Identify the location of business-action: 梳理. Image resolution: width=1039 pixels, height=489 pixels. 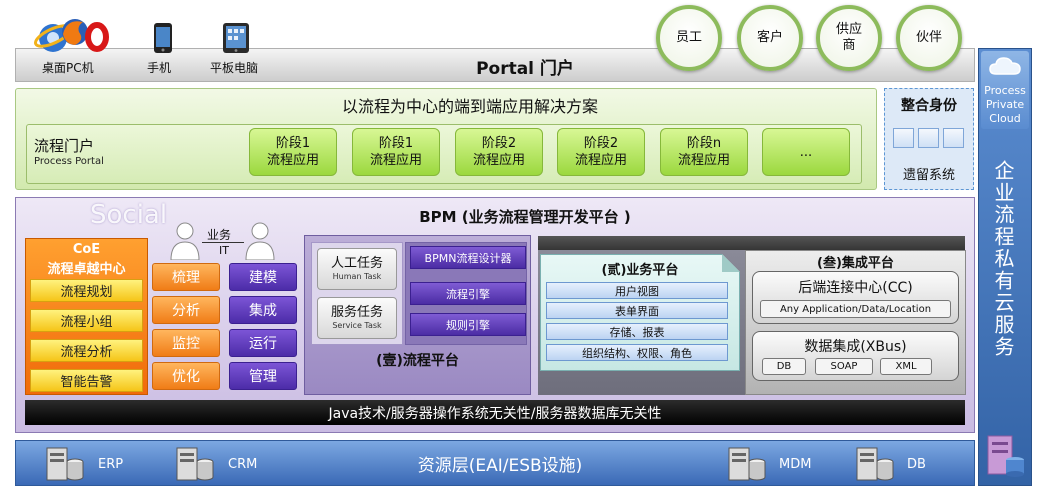
(186, 277).